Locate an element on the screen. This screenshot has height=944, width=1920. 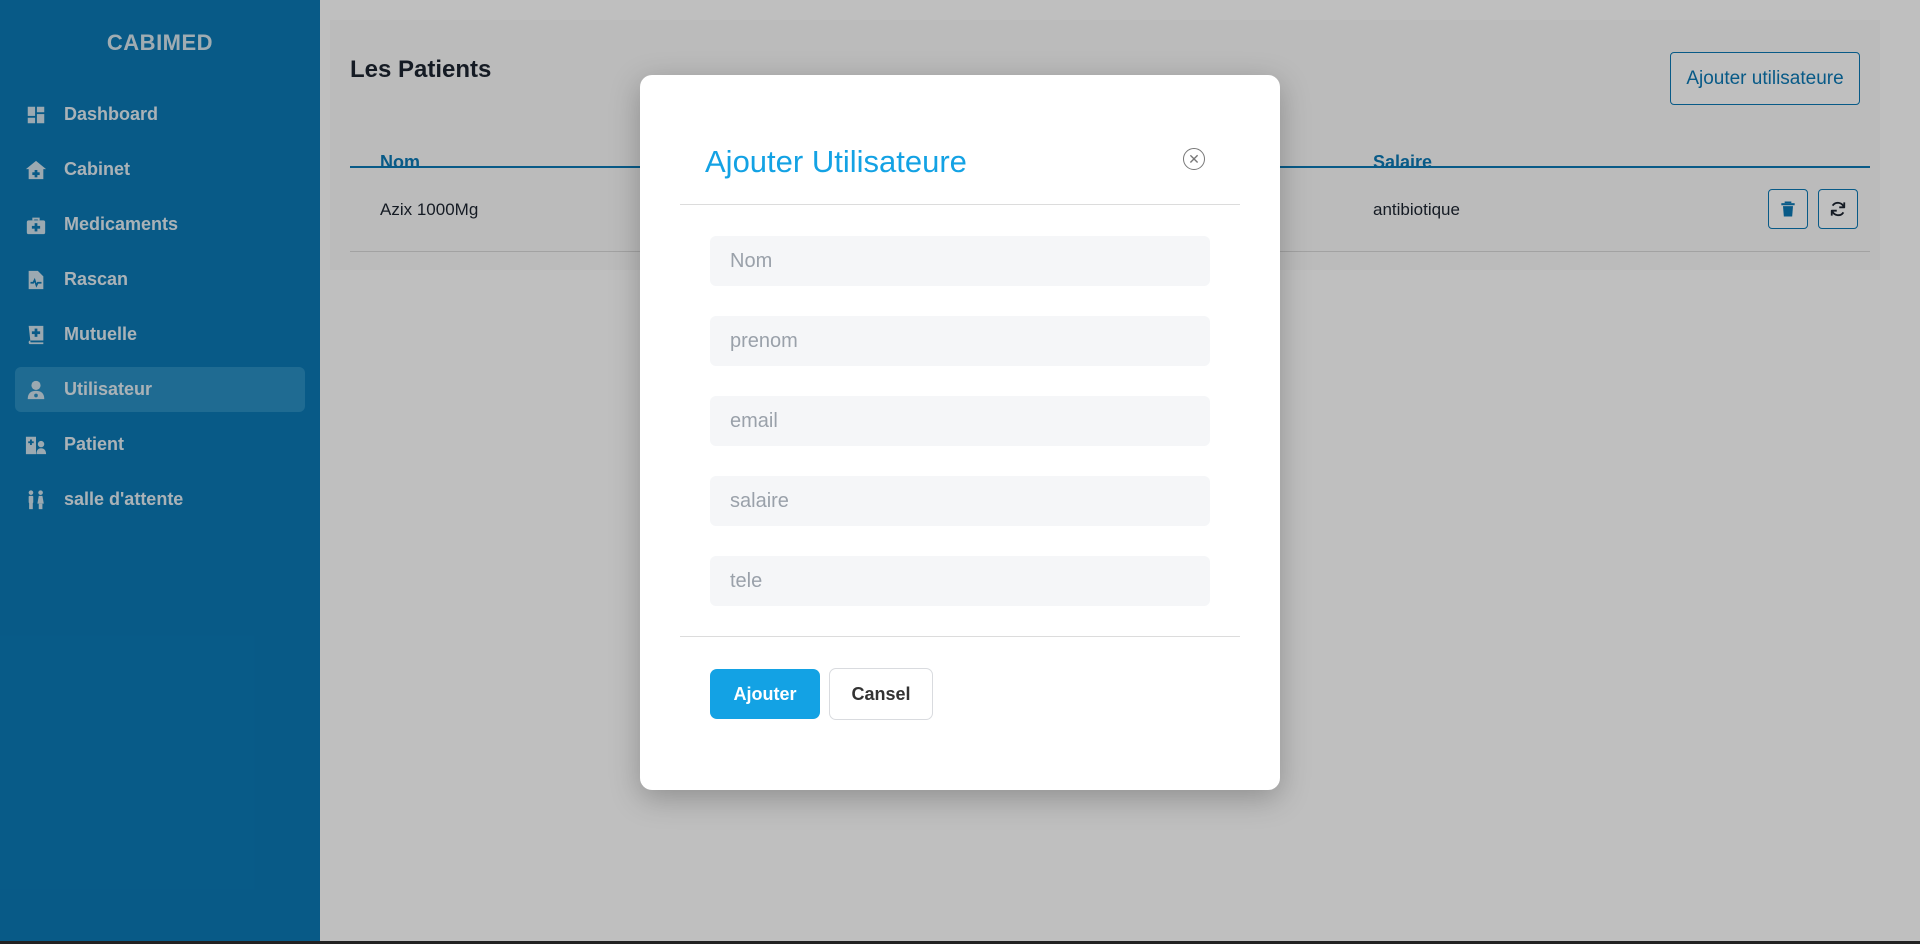
email-field is located at coordinates (960, 421).